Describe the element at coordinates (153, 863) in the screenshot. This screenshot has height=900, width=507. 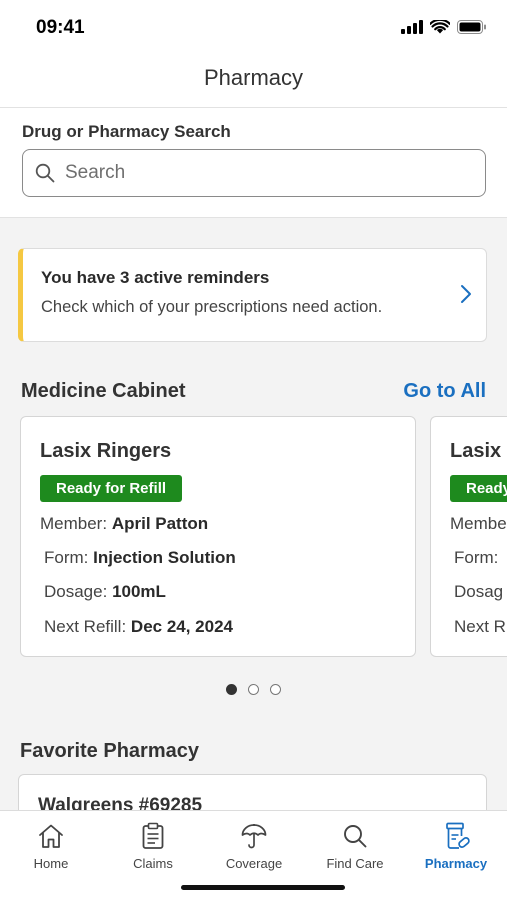
I see `tab-label: Claims` at that location.